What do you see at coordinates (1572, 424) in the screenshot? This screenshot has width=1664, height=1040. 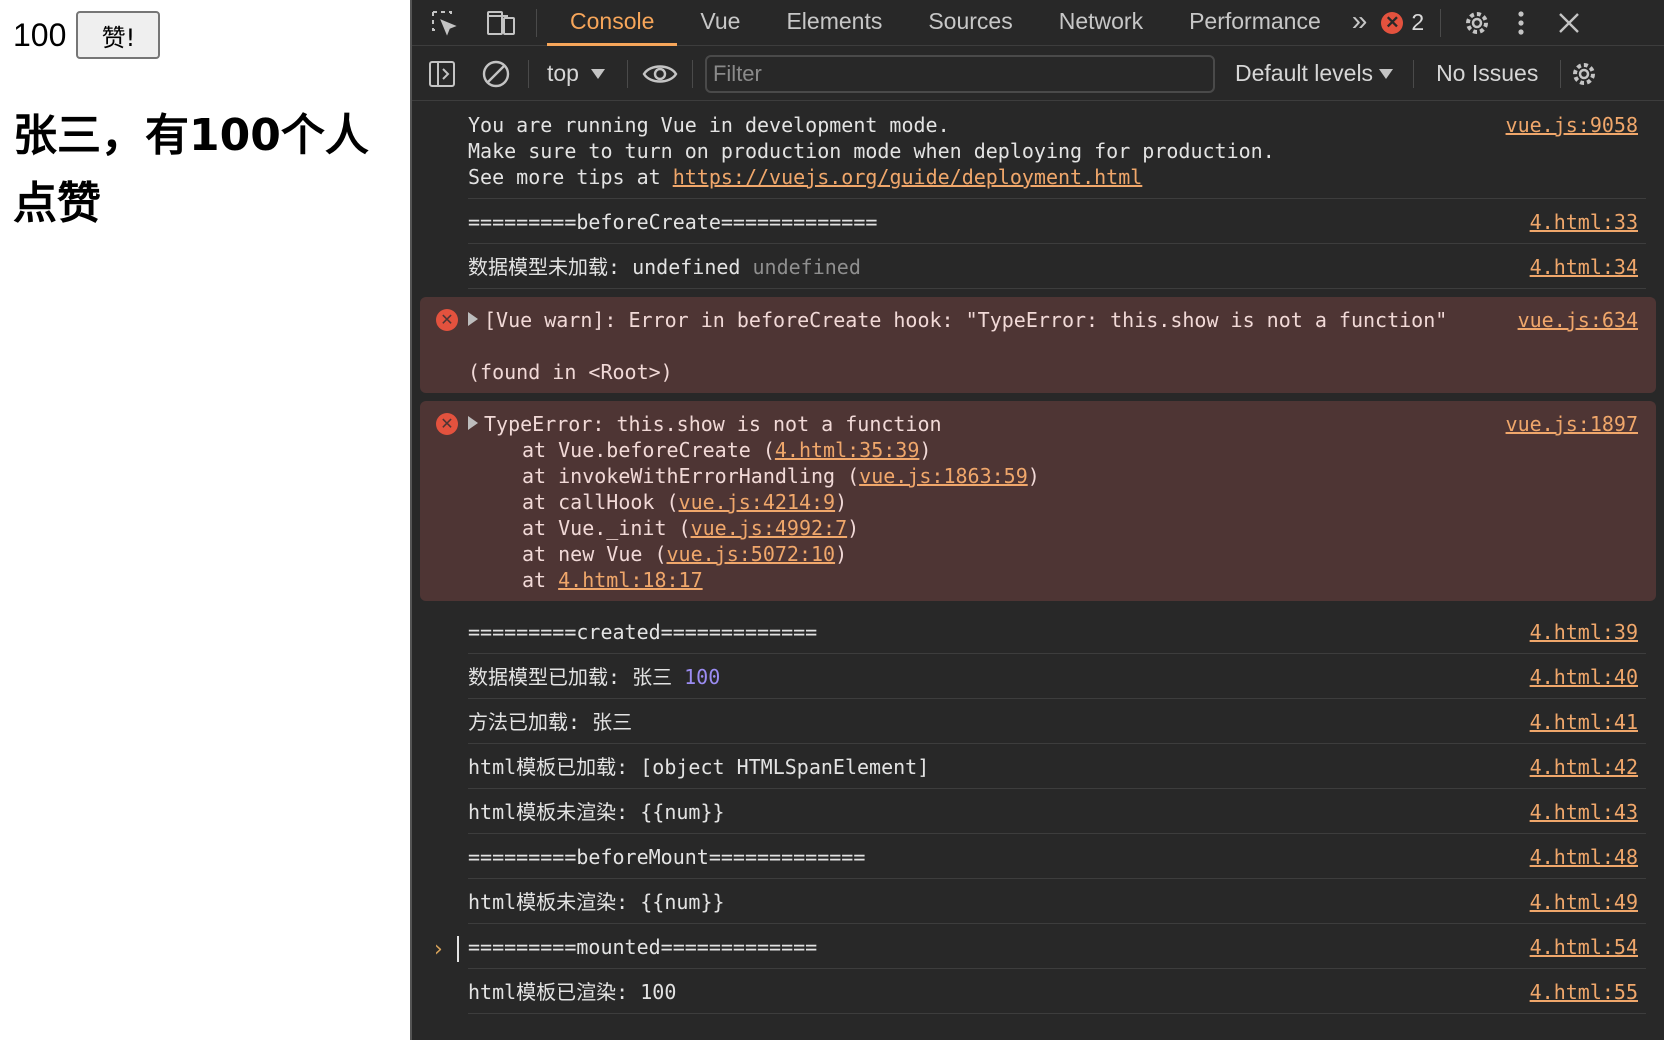 I see `source-link: vue.js:1897` at bounding box center [1572, 424].